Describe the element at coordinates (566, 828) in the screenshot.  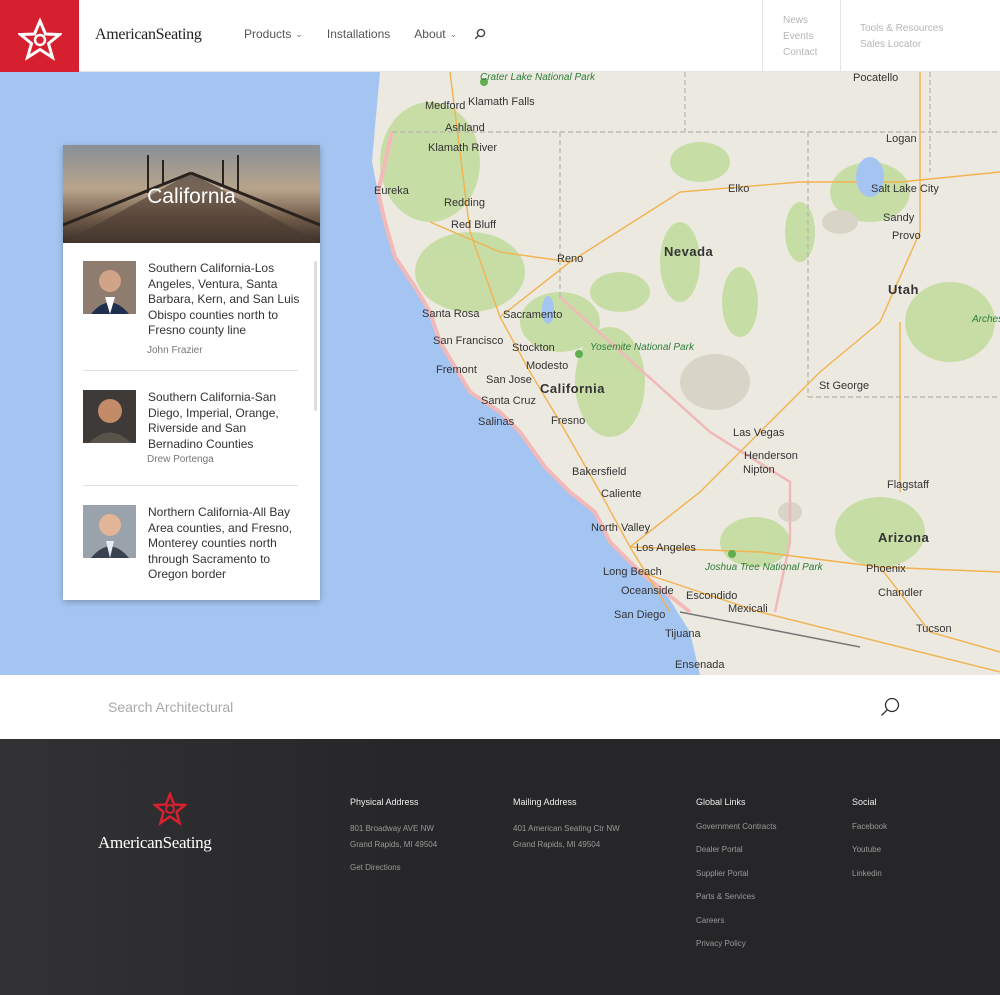
I see `mailing-address-line1: 401 American Seating Ctr NW` at that location.